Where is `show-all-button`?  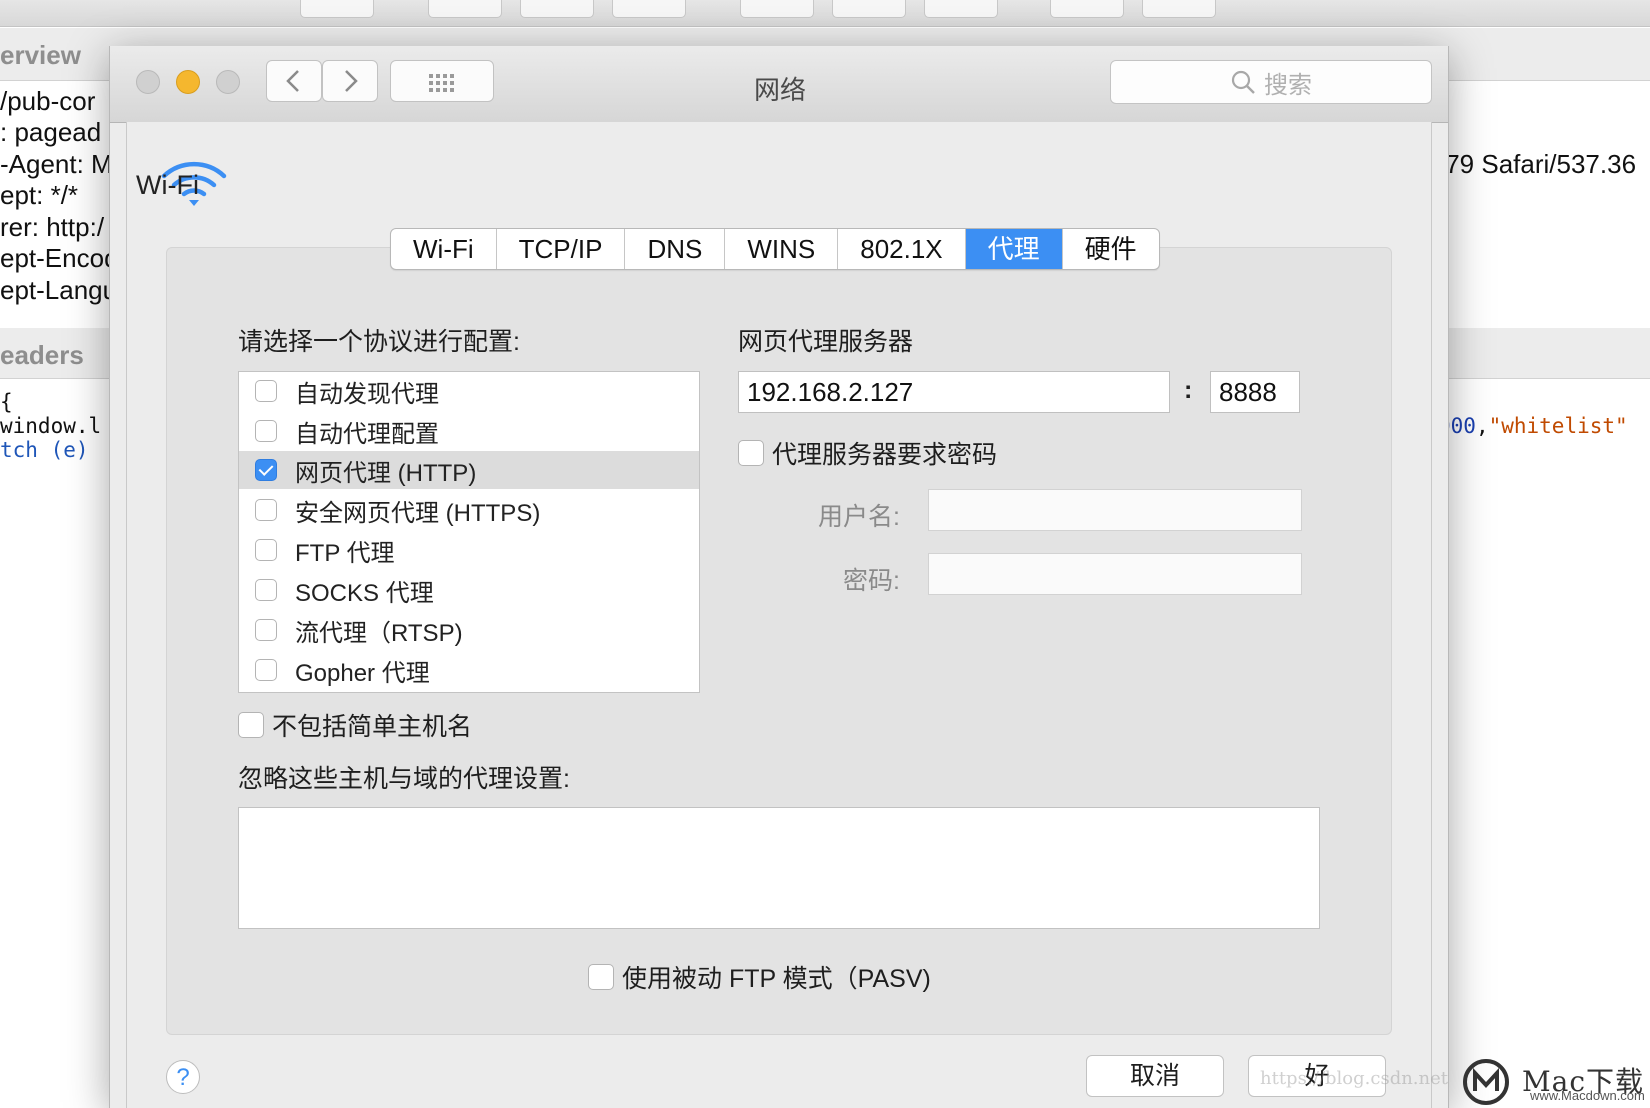
show-all-button is located at coordinates (442, 81).